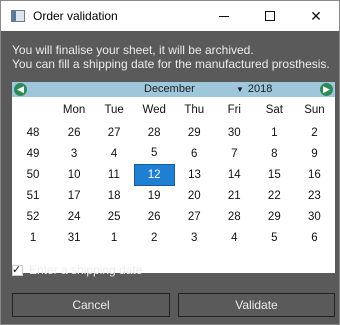 The width and height of the screenshot is (340, 325). I want to click on calendar-navigation-bar: ◀ December ▼ 2018 ▶, so click(173, 89).